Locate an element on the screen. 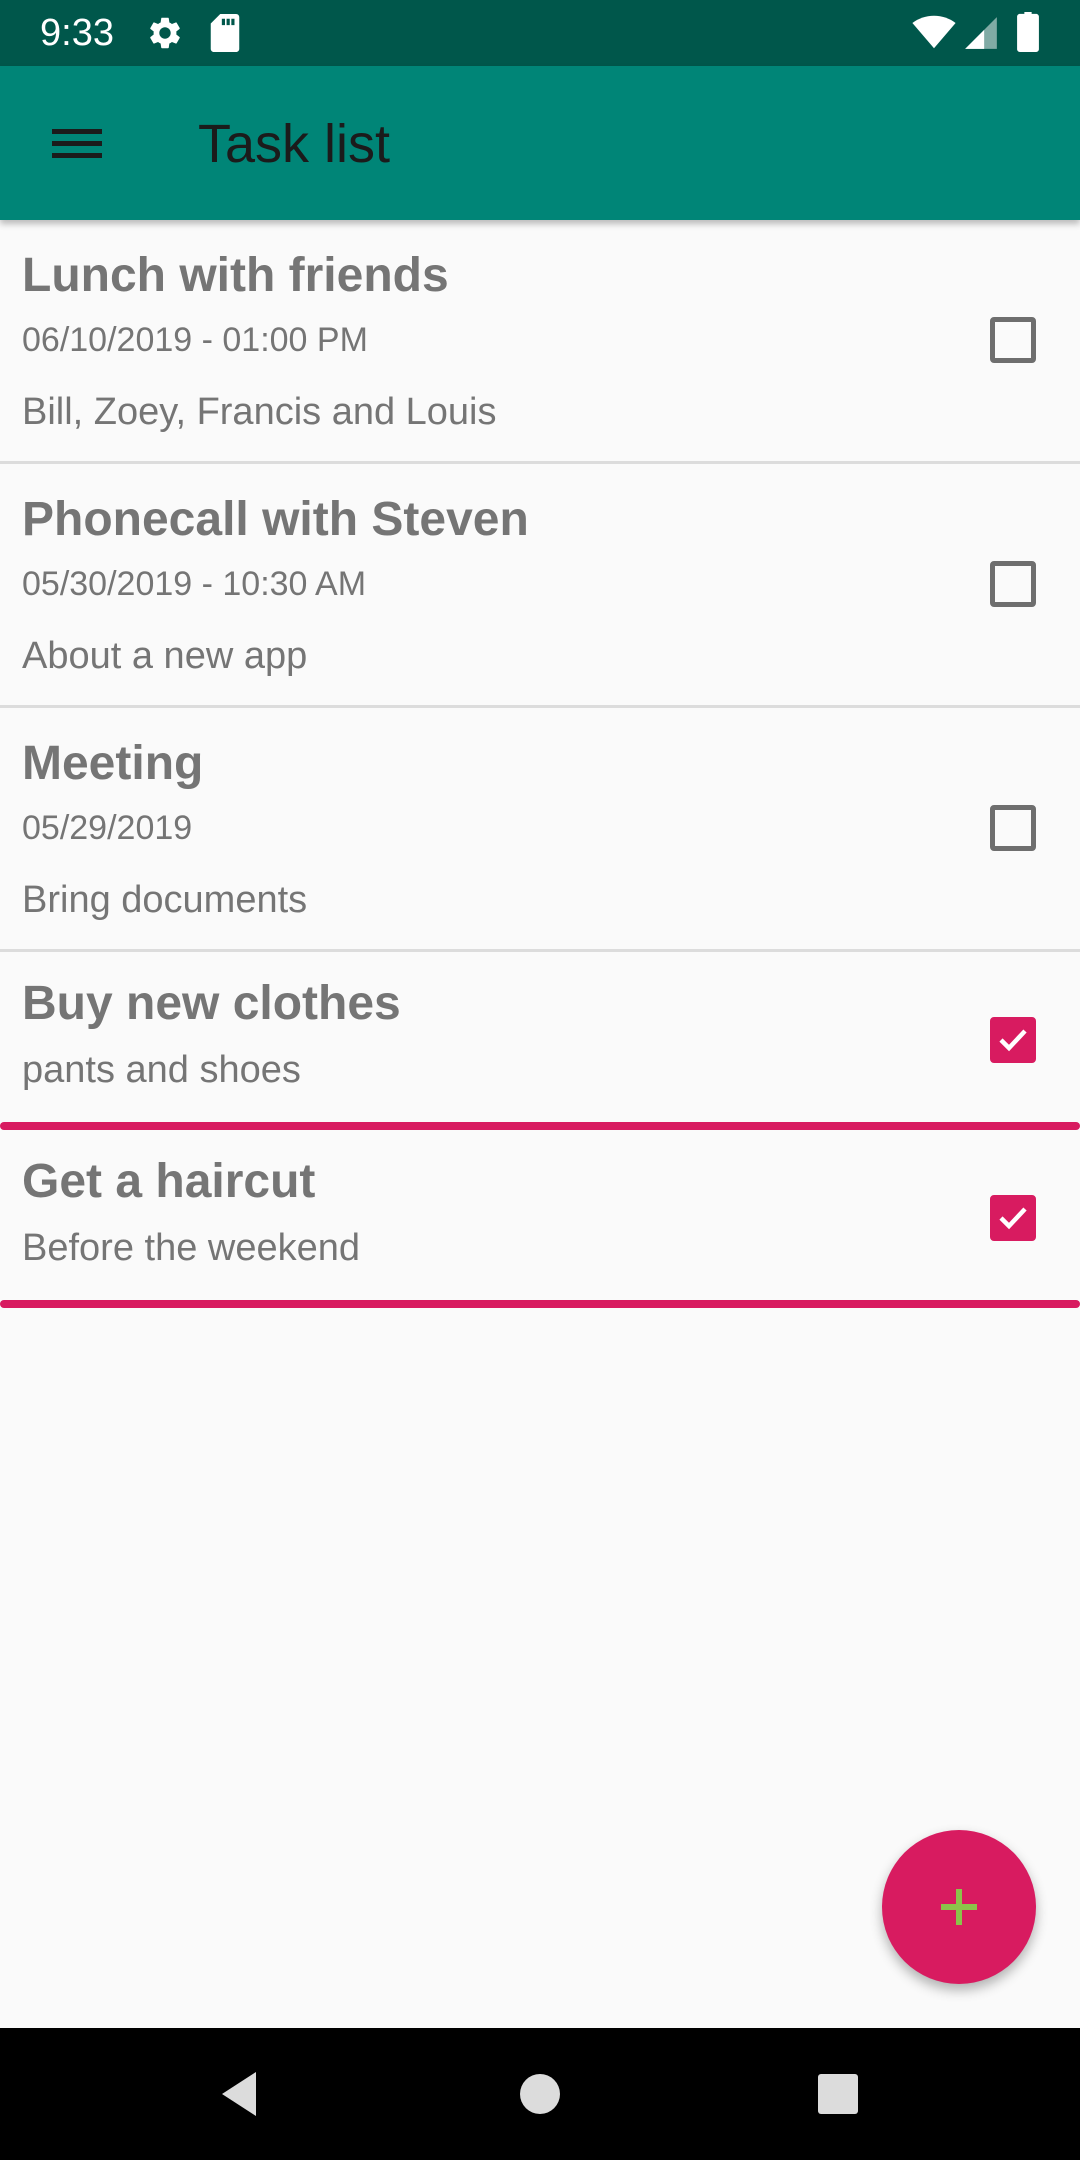 The width and height of the screenshot is (1080, 2160). add-task-button is located at coordinates (959, 1907).